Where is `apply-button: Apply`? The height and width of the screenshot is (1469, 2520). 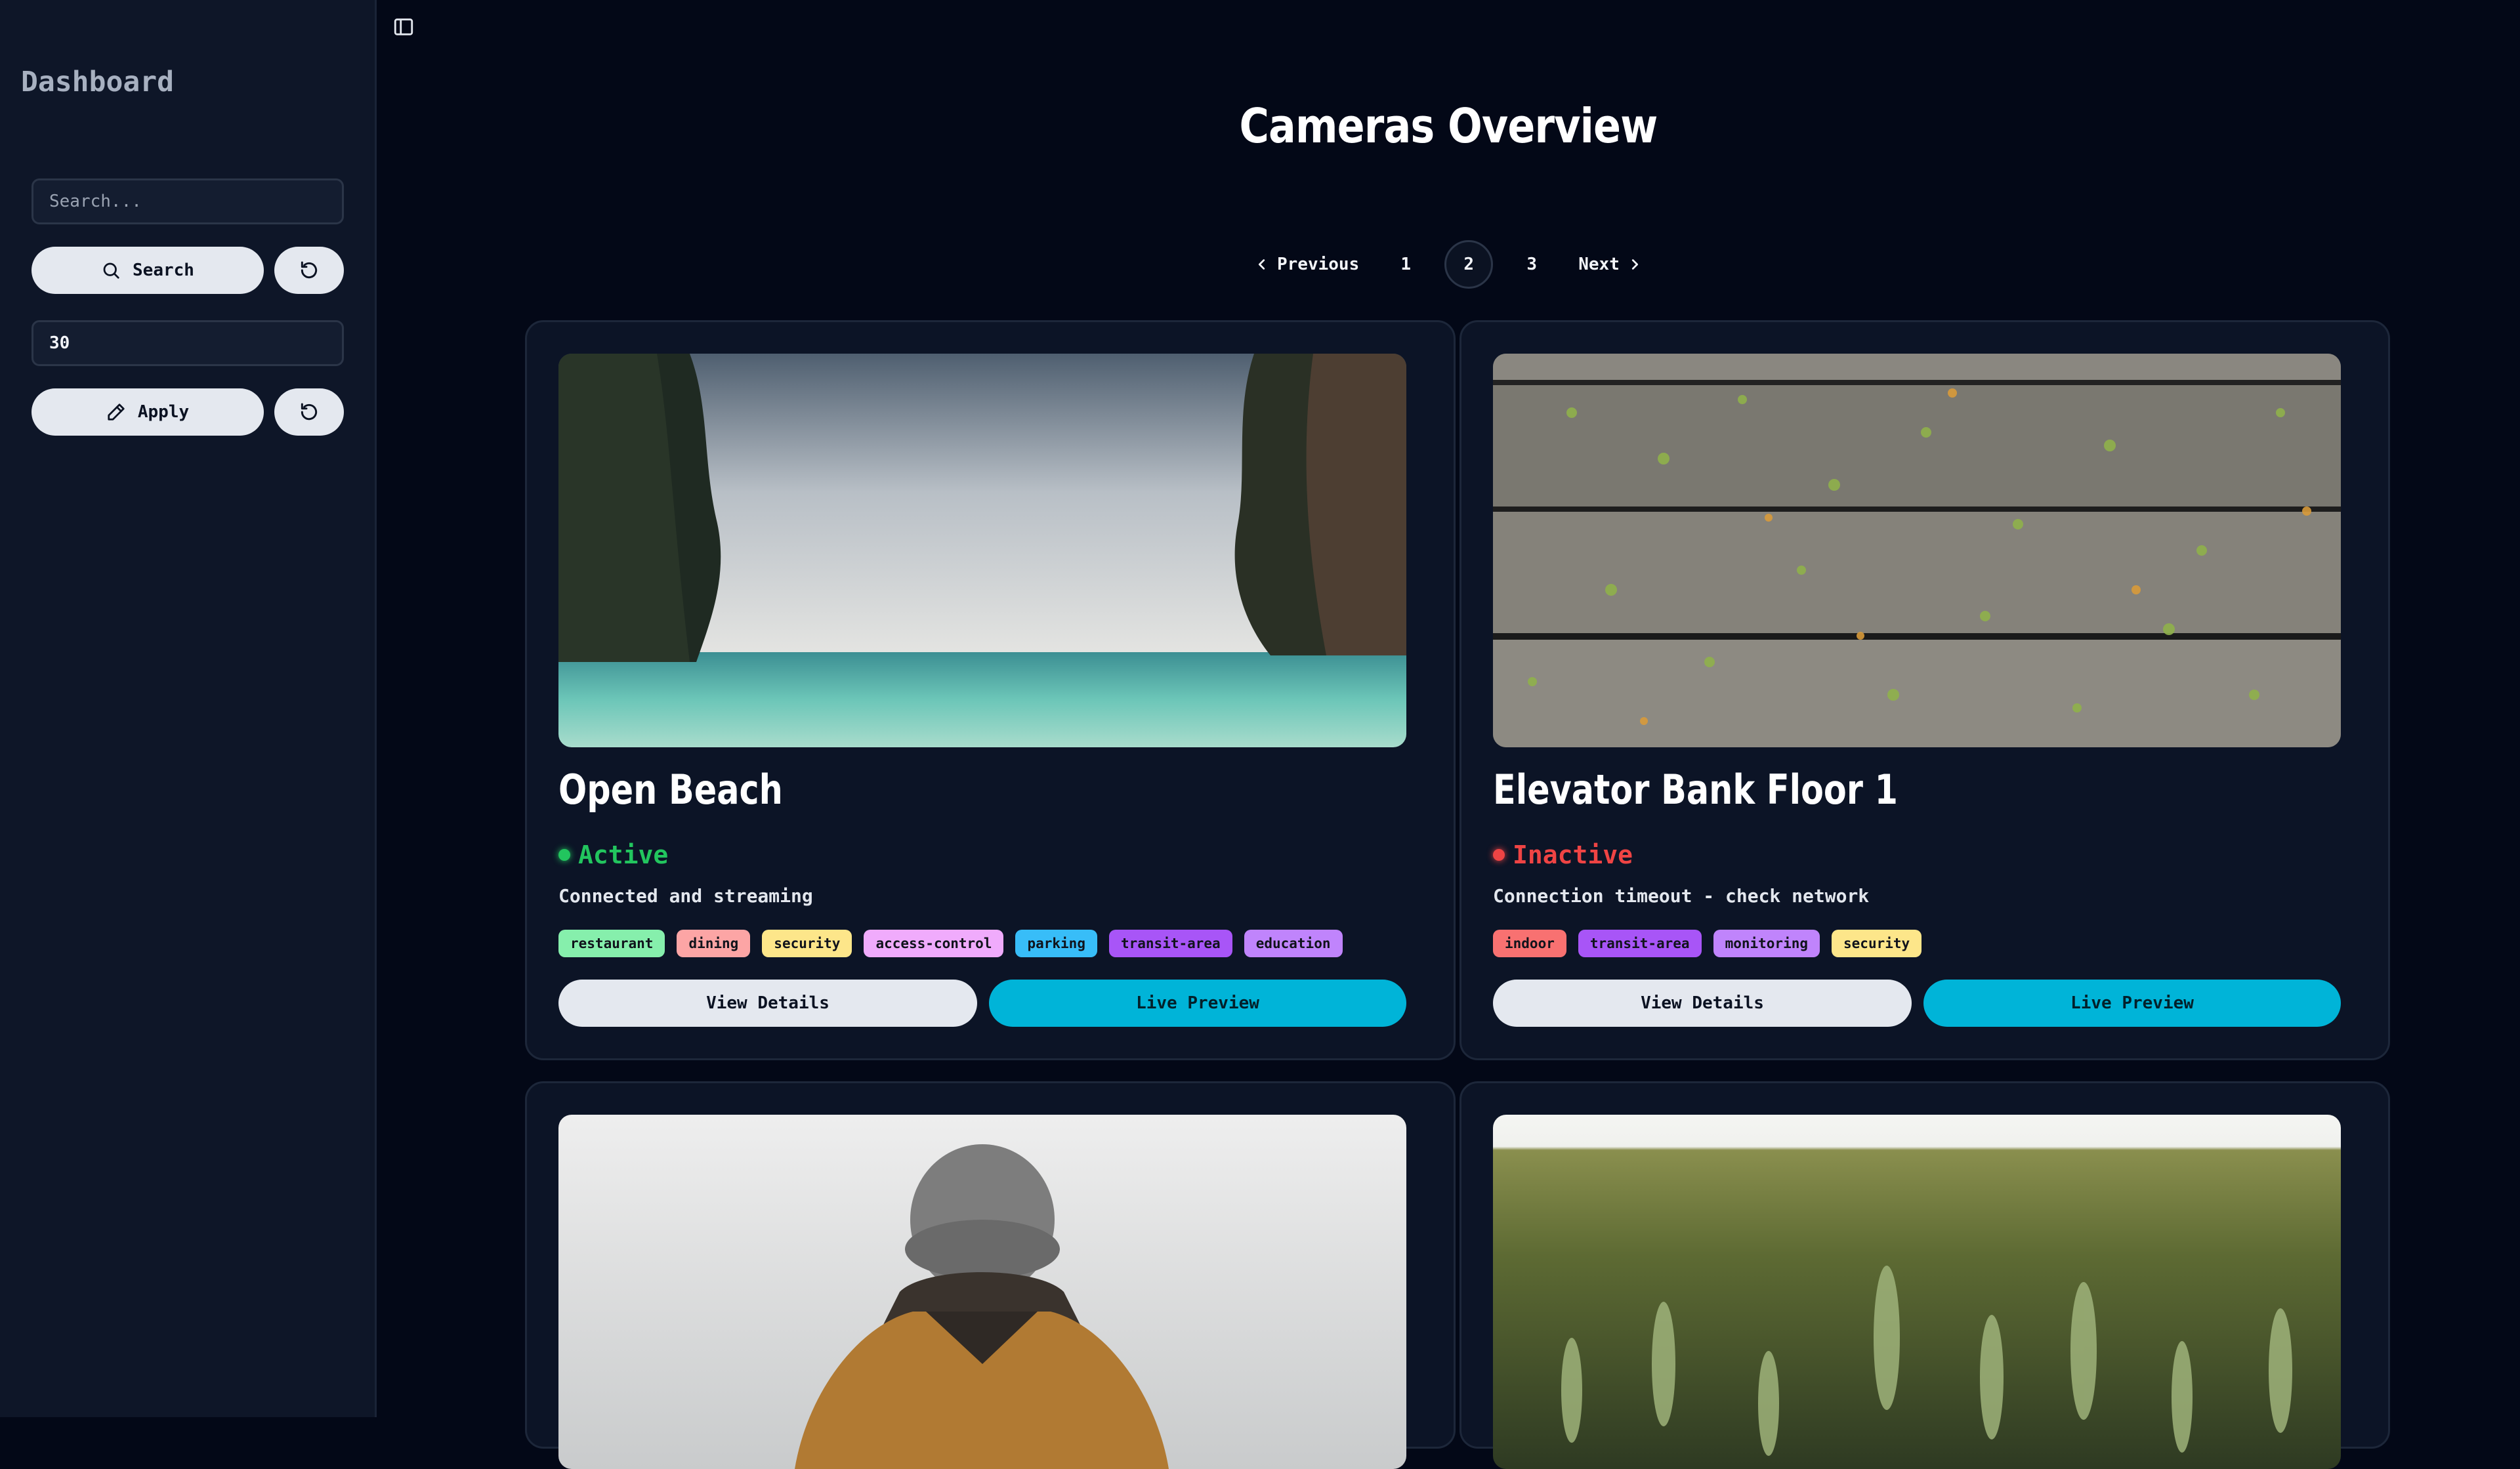 apply-button: Apply is located at coordinates (148, 412).